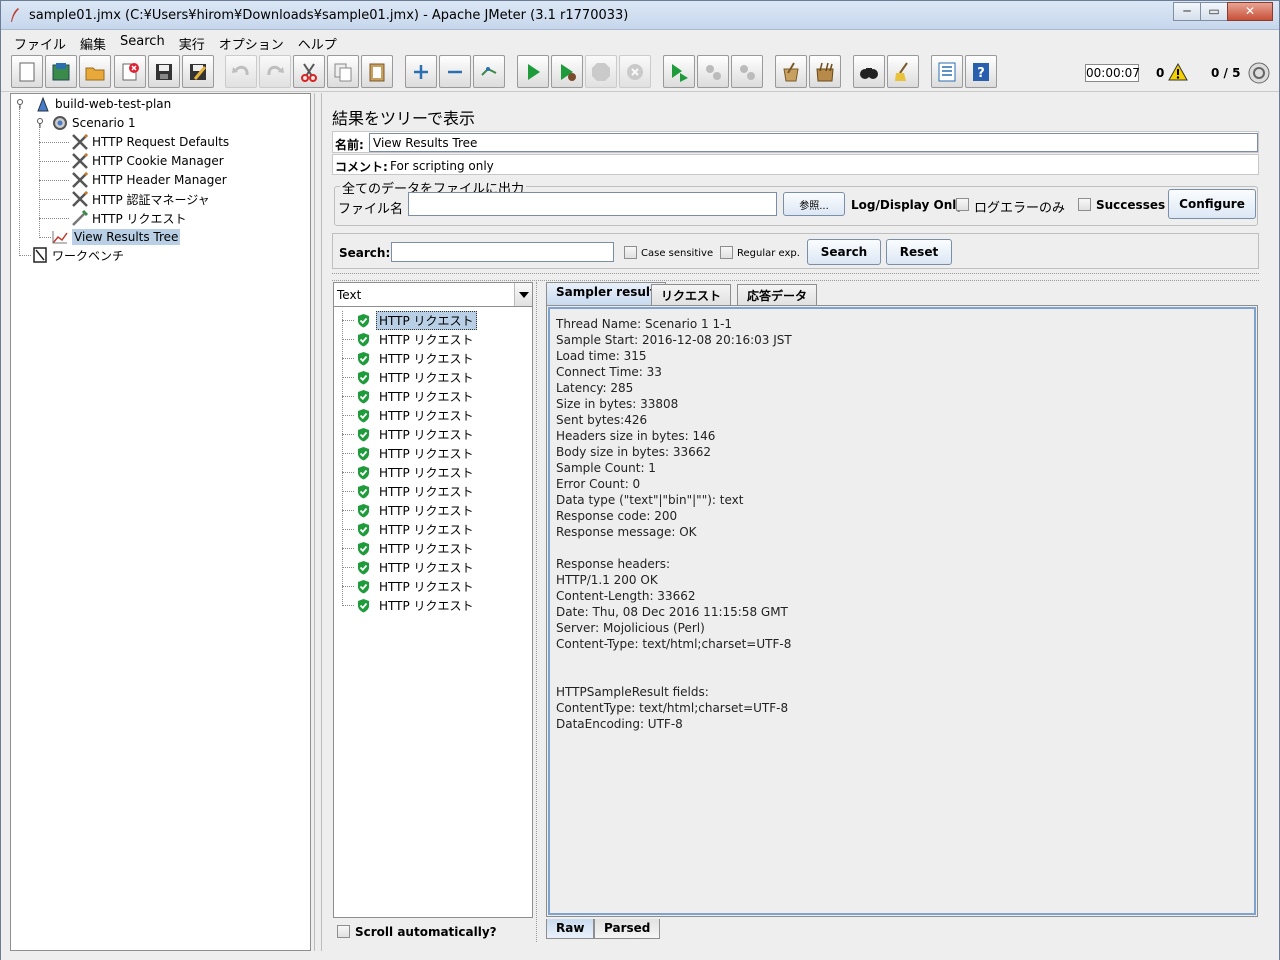 This screenshot has height=960, width=1280. Describe the element at coordinates (130, 71) in the screenshot. I see `close-button` at that location.